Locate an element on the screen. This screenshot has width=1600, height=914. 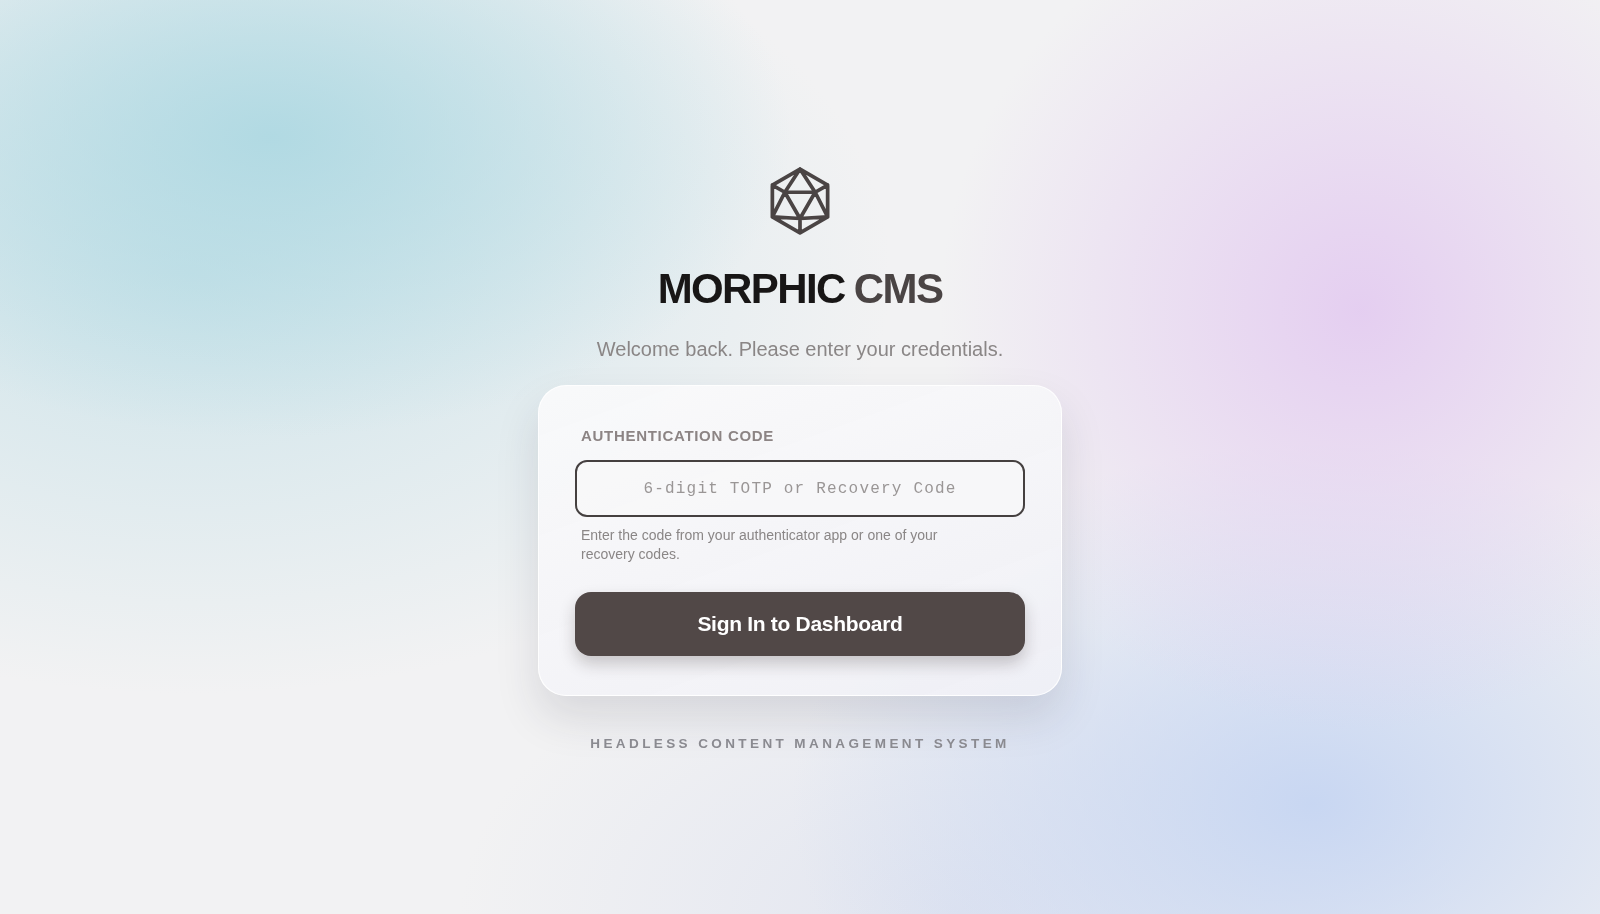
tagline-text: HEADLESS CONTENT MANAGEMENT SYSTEM is located at coordinates (800, 744).